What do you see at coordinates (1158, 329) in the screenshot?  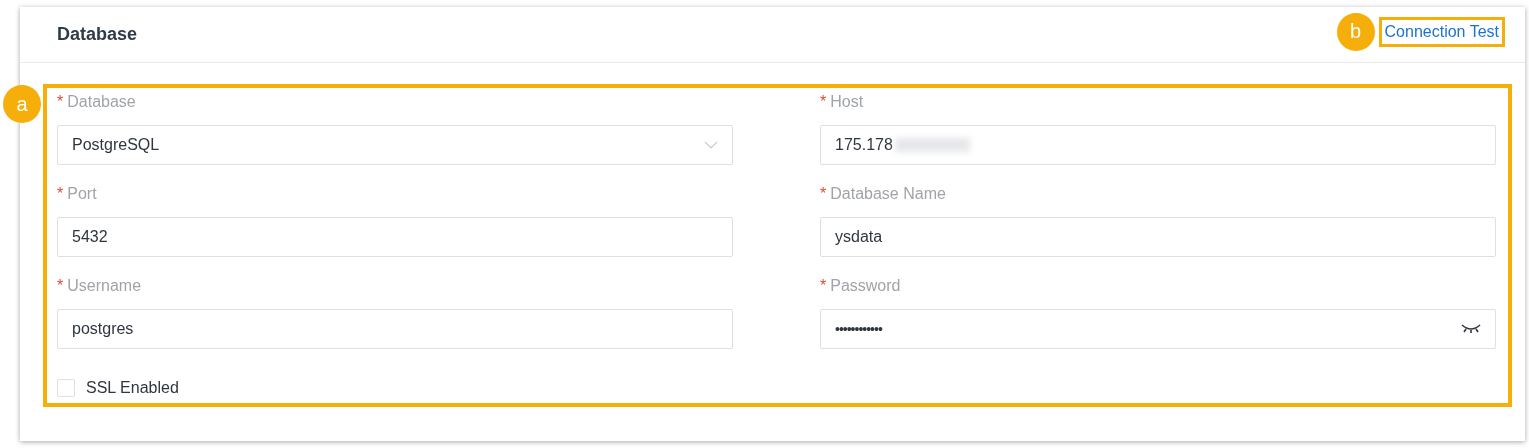 I see `input-field: ••••••••••••` at bounding box center [1158, 329].